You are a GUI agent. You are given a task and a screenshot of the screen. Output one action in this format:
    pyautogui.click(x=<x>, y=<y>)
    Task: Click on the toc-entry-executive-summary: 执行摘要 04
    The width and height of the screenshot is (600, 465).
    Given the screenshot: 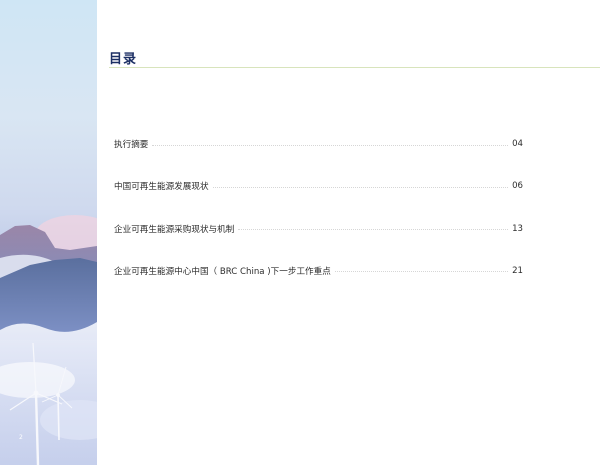 What is the action you would take?
    pyautogui.click(x=318, y=144)
    